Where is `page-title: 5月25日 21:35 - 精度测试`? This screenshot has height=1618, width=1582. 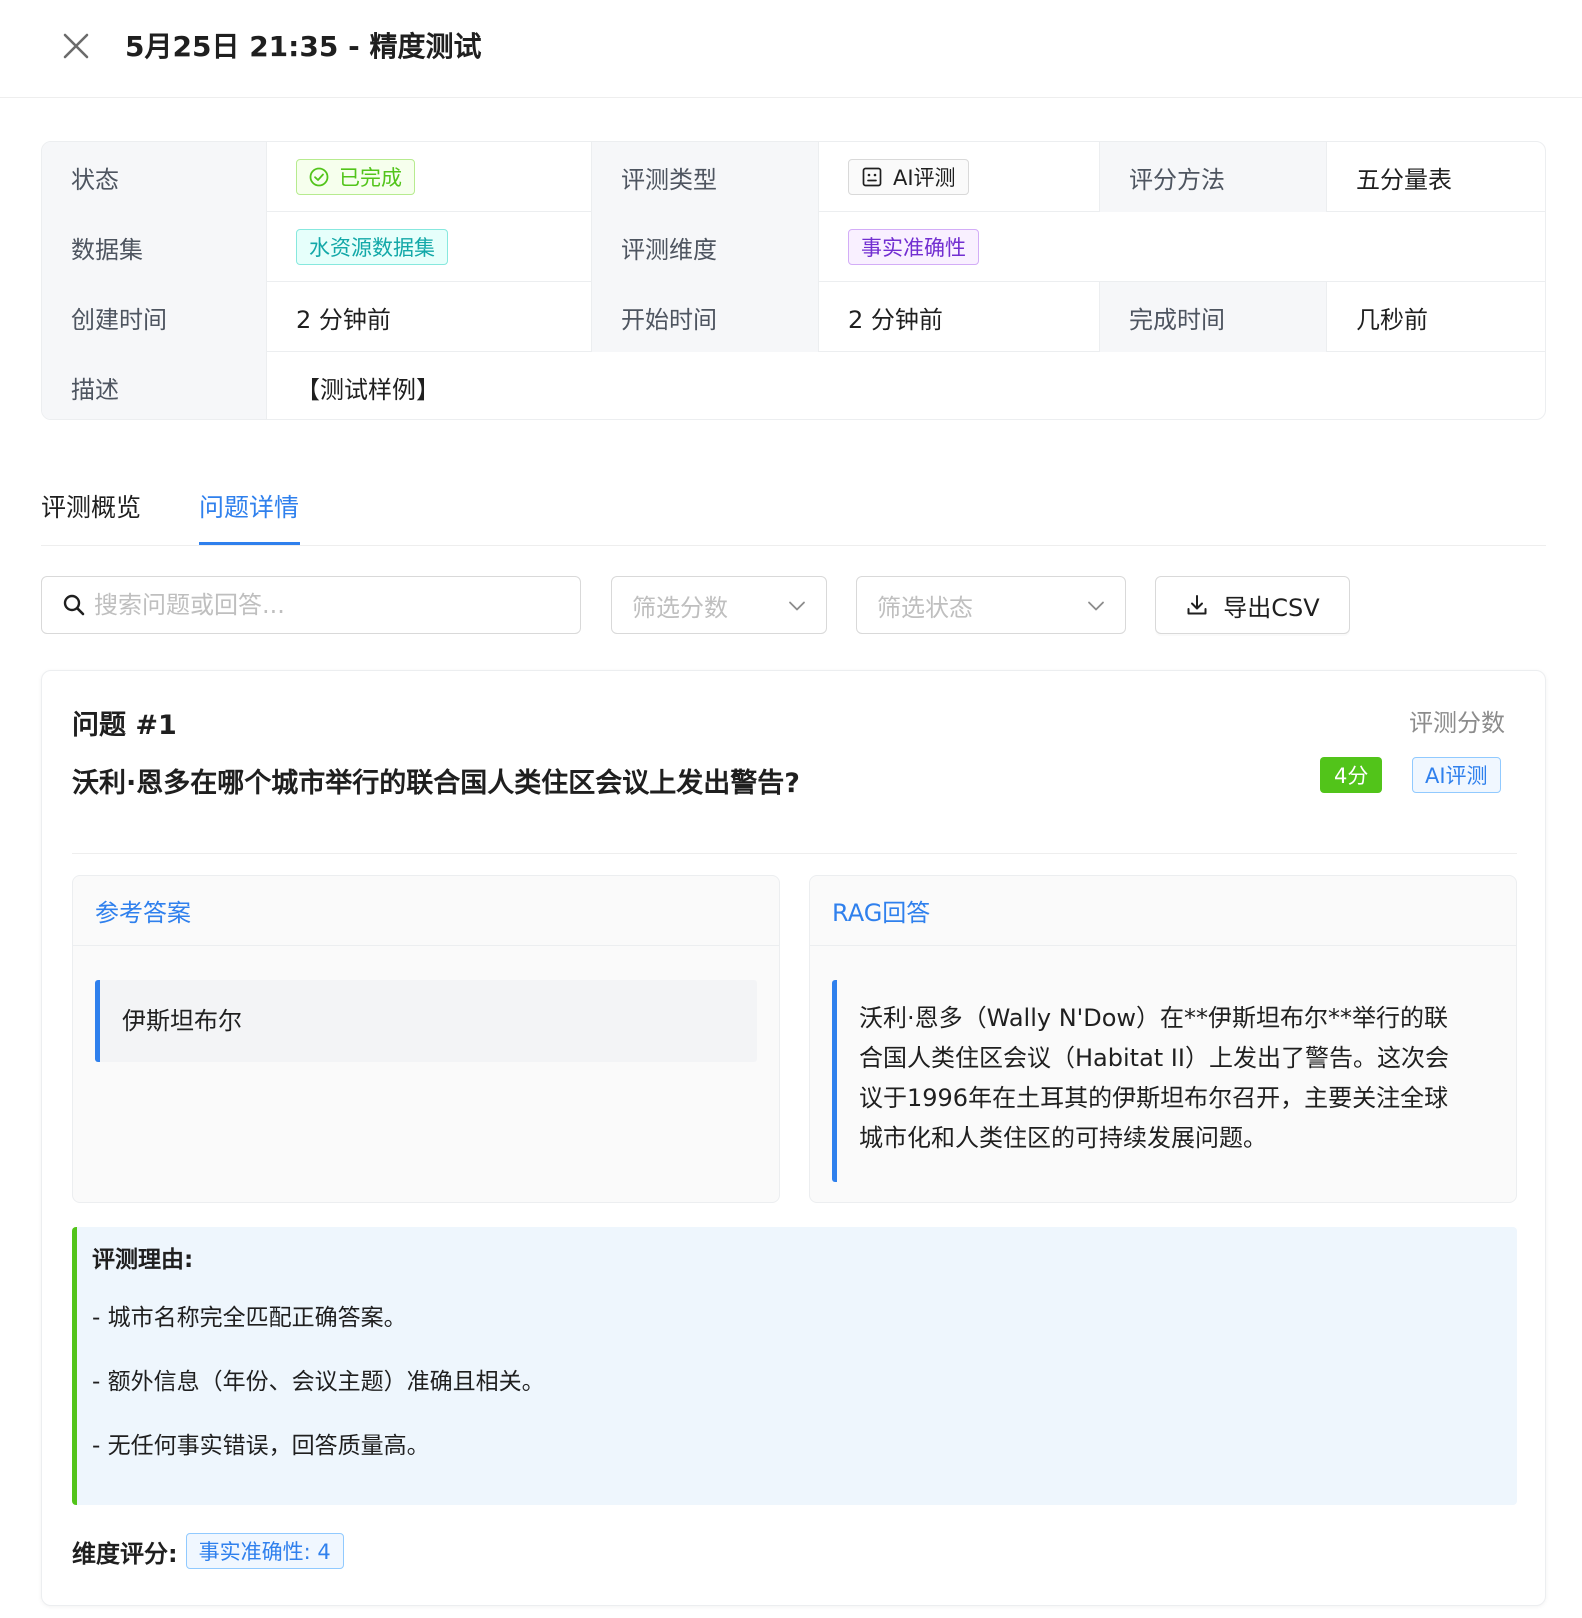 page-title: 5月25日 21:35 - 精度测试 is located at coordinates (303, 46).